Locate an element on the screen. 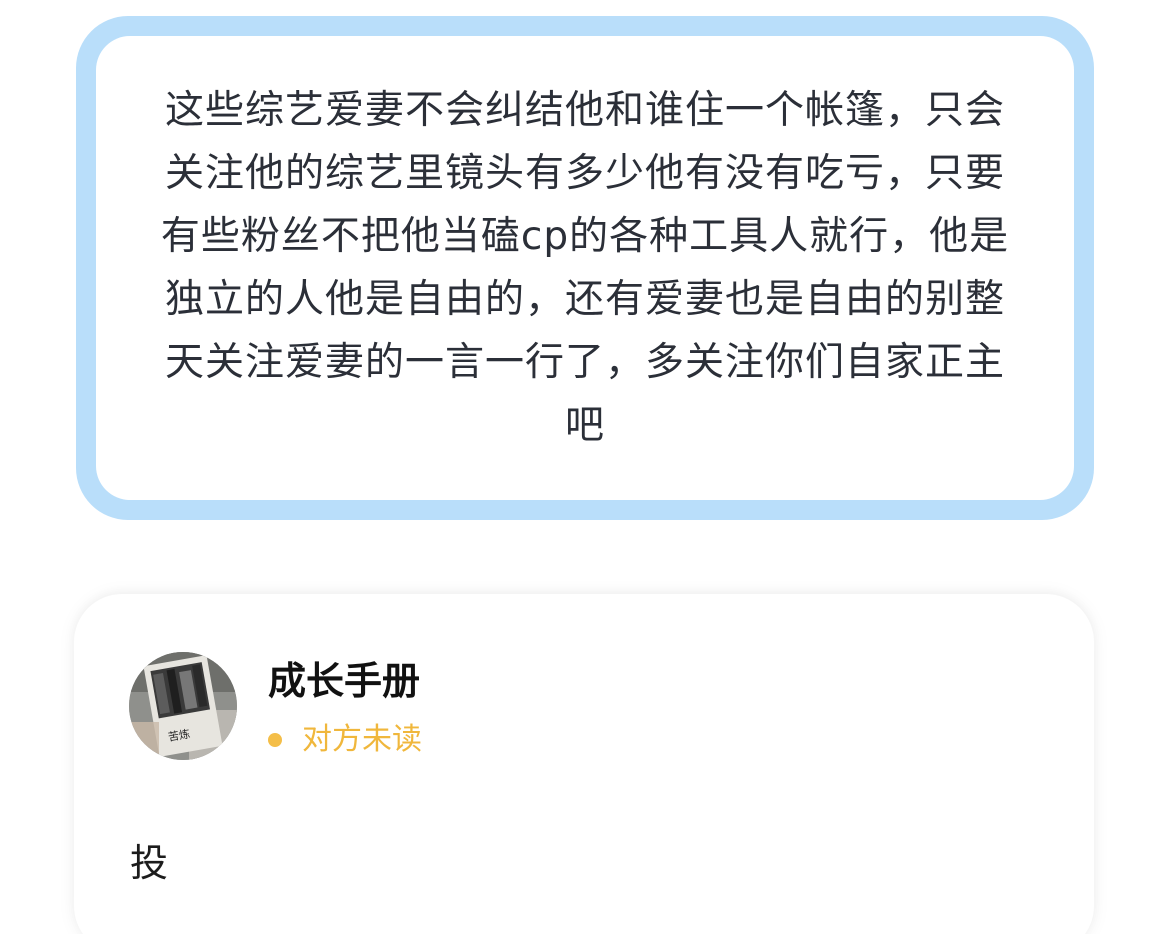  user-name: 成长手册 is located at coordinates (344, 681).